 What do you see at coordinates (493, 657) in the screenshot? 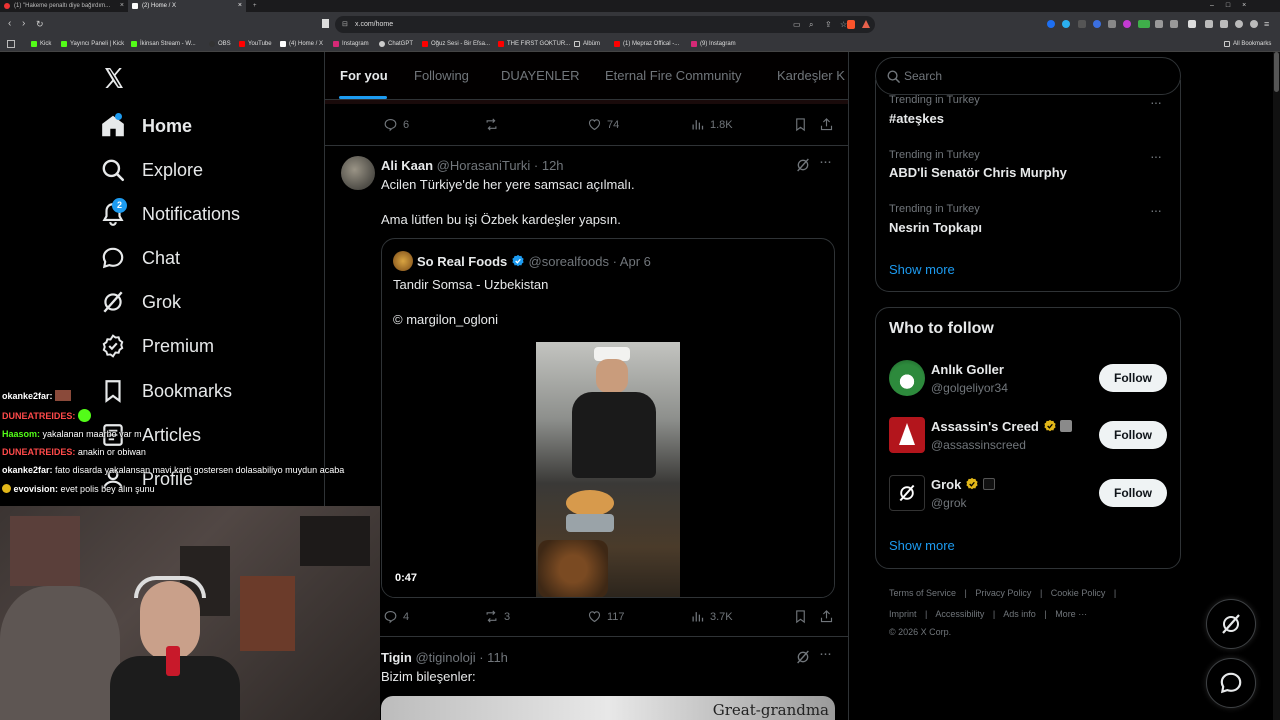
I see `post-time: · 11h` at bounding box center [493, 657].